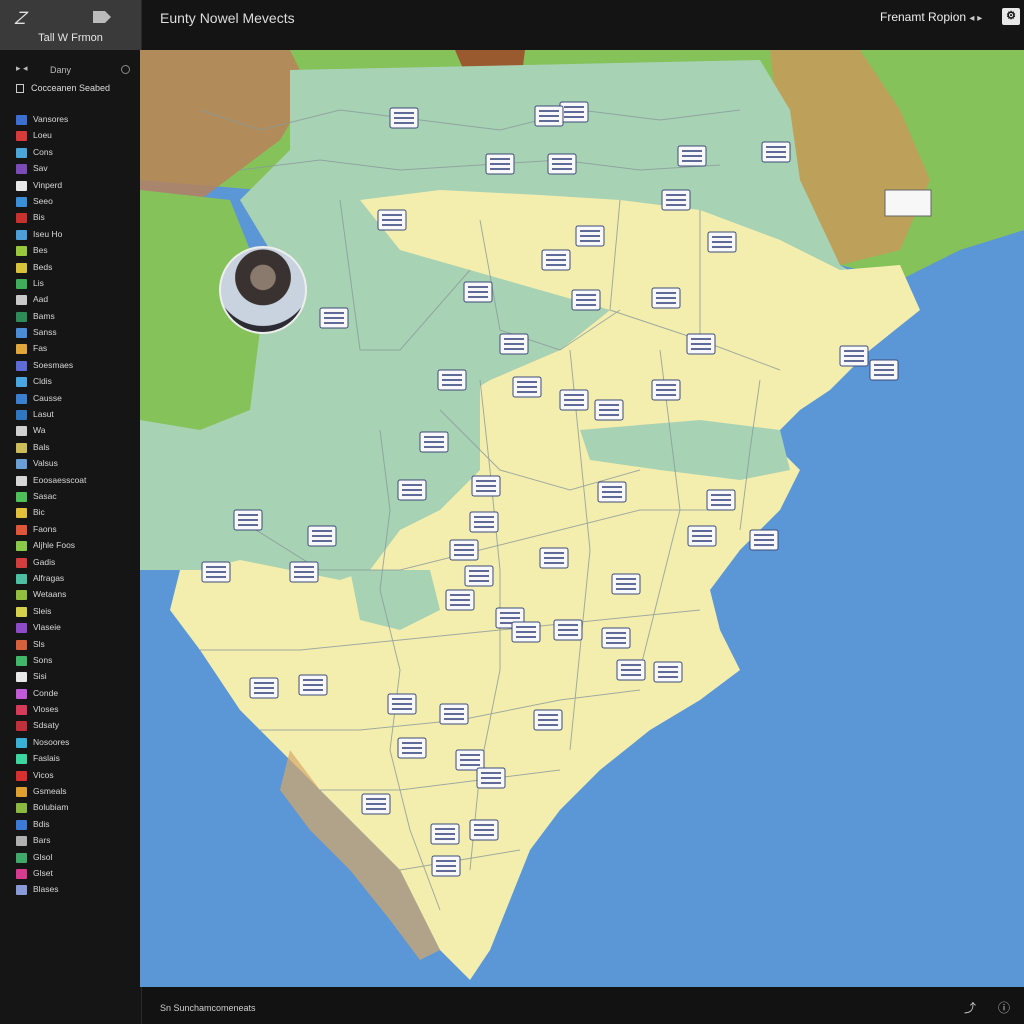 Image resolution: width=1024 pixels, height=1024 pixels. Describe the element at coordinates (75, 349) in the screenshot. I see `layer-item: Fas` at that location.